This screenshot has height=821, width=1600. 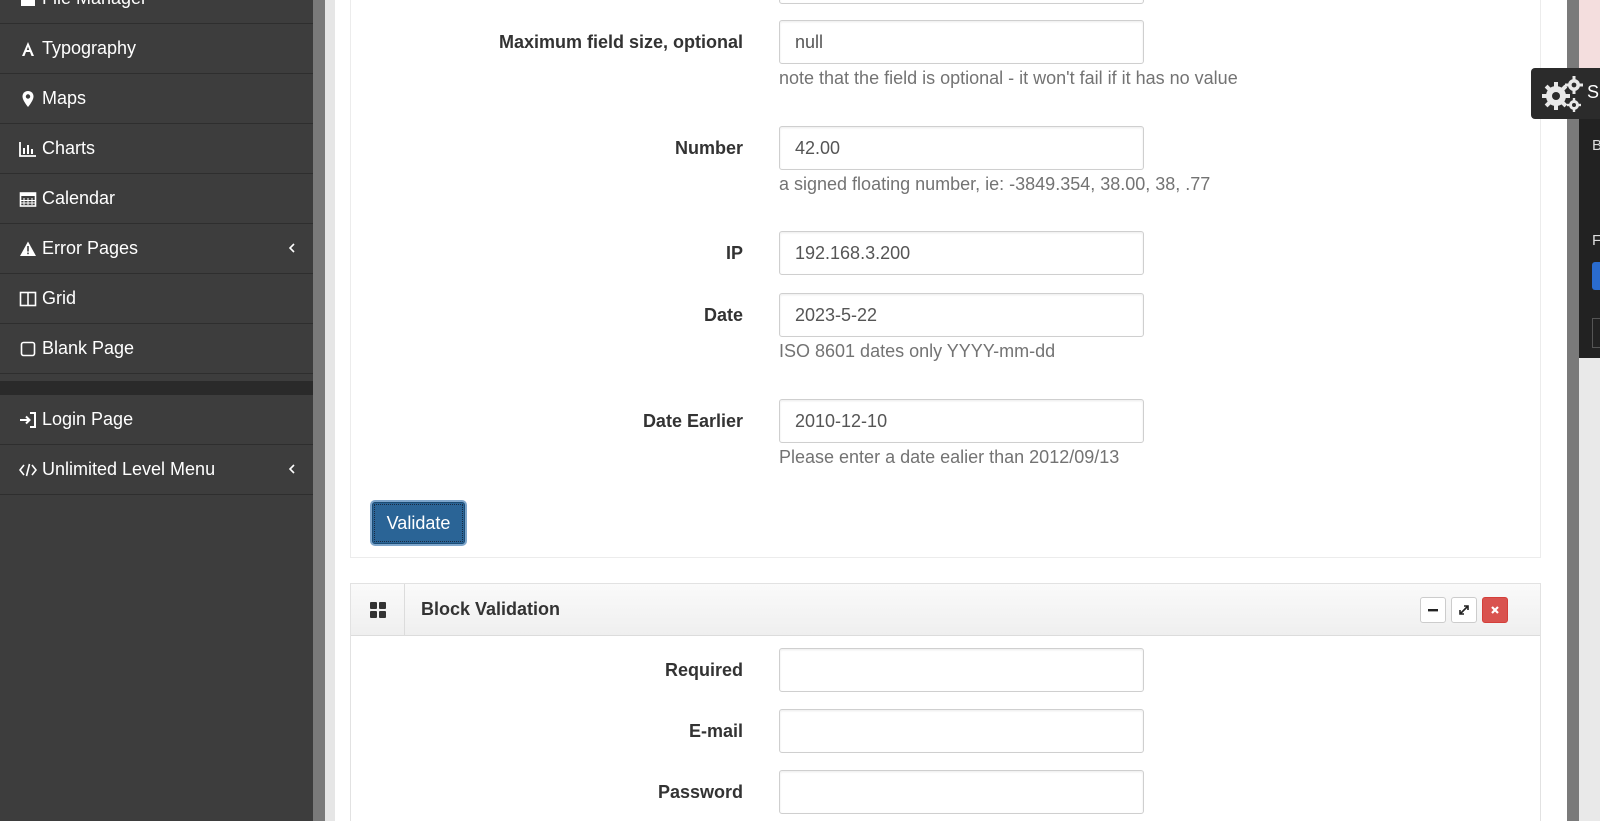 I want to click on required-label: Required, so click(x=703, y=669).